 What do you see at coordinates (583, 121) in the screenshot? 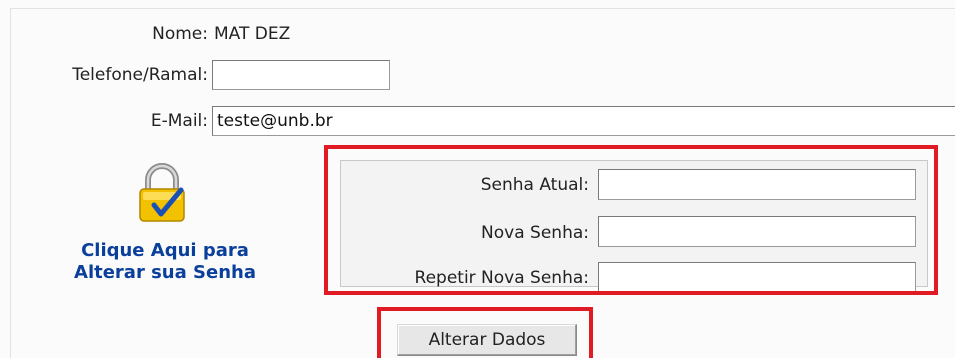
I see `email-field: teste@unb.br` at bounding box center [583, 121].